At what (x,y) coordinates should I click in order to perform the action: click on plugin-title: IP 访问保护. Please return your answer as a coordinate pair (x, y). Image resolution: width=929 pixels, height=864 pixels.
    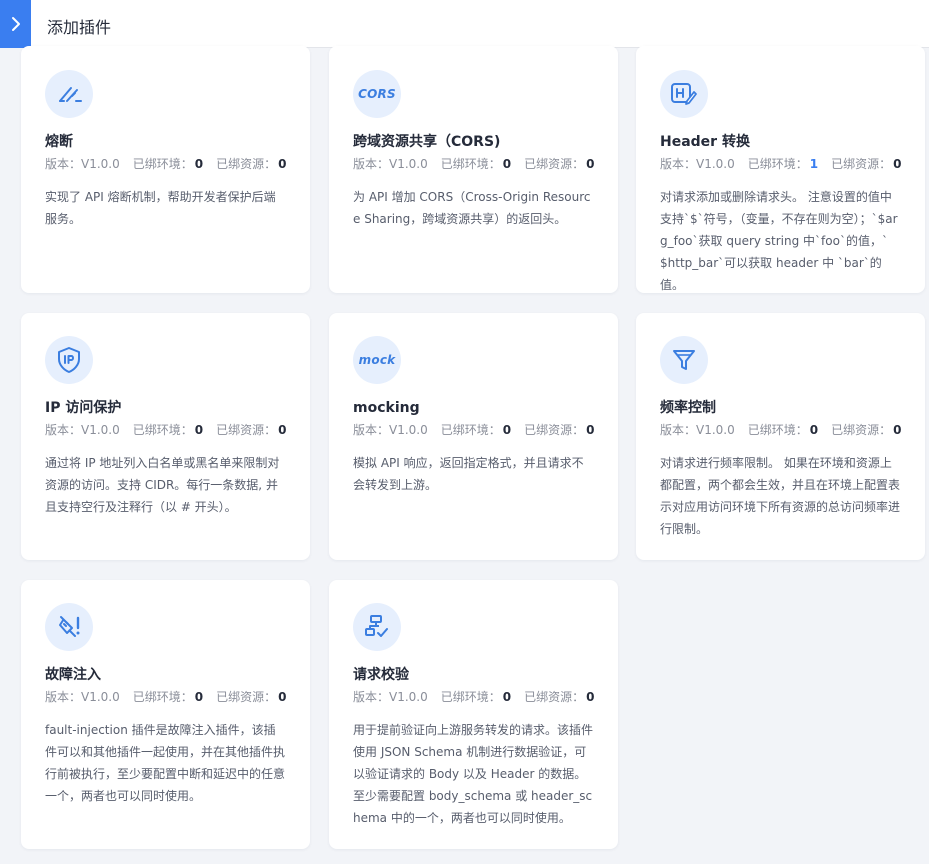
    Looking at the image, I should click on (83, 408).